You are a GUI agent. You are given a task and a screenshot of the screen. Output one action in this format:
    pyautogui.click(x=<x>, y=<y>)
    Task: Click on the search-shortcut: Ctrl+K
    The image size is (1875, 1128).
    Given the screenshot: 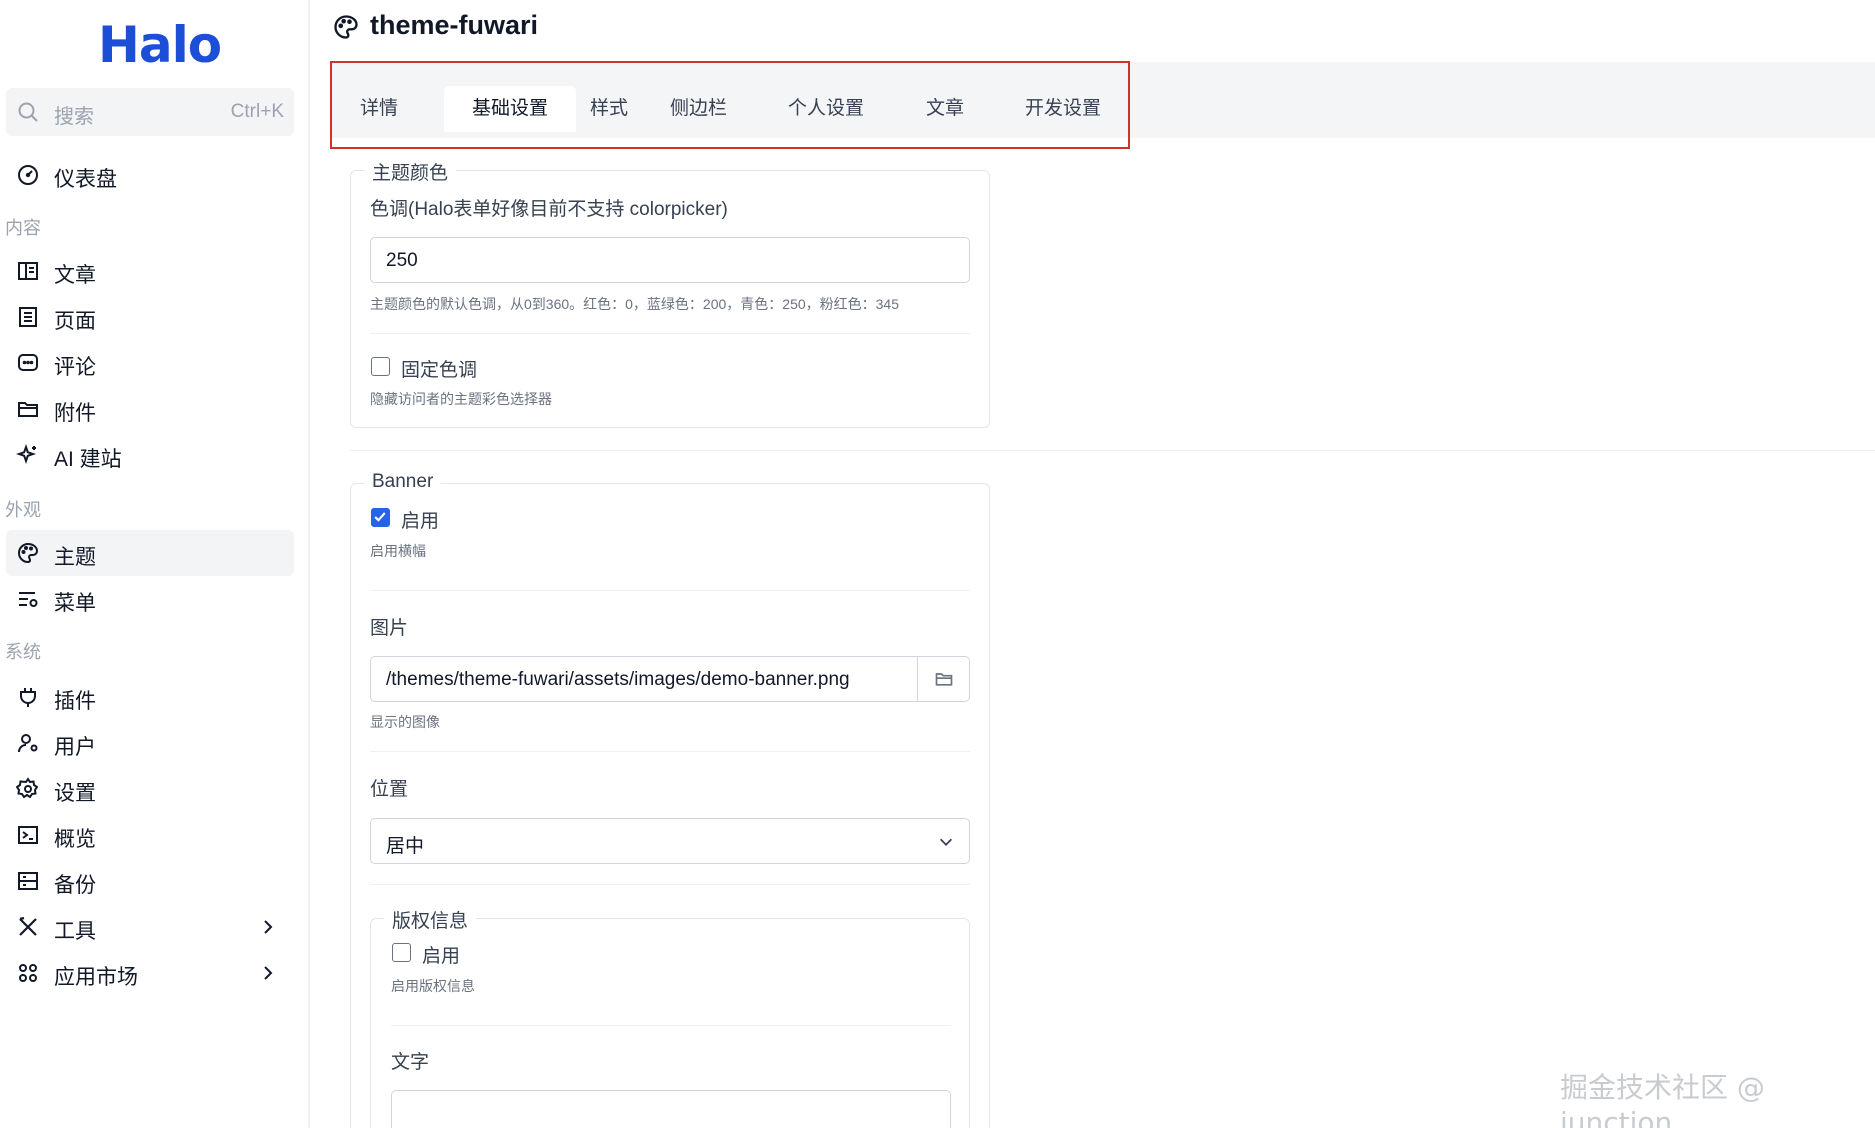 What is the action you would take?
    pyautogui.click(x=257, y=111)
    